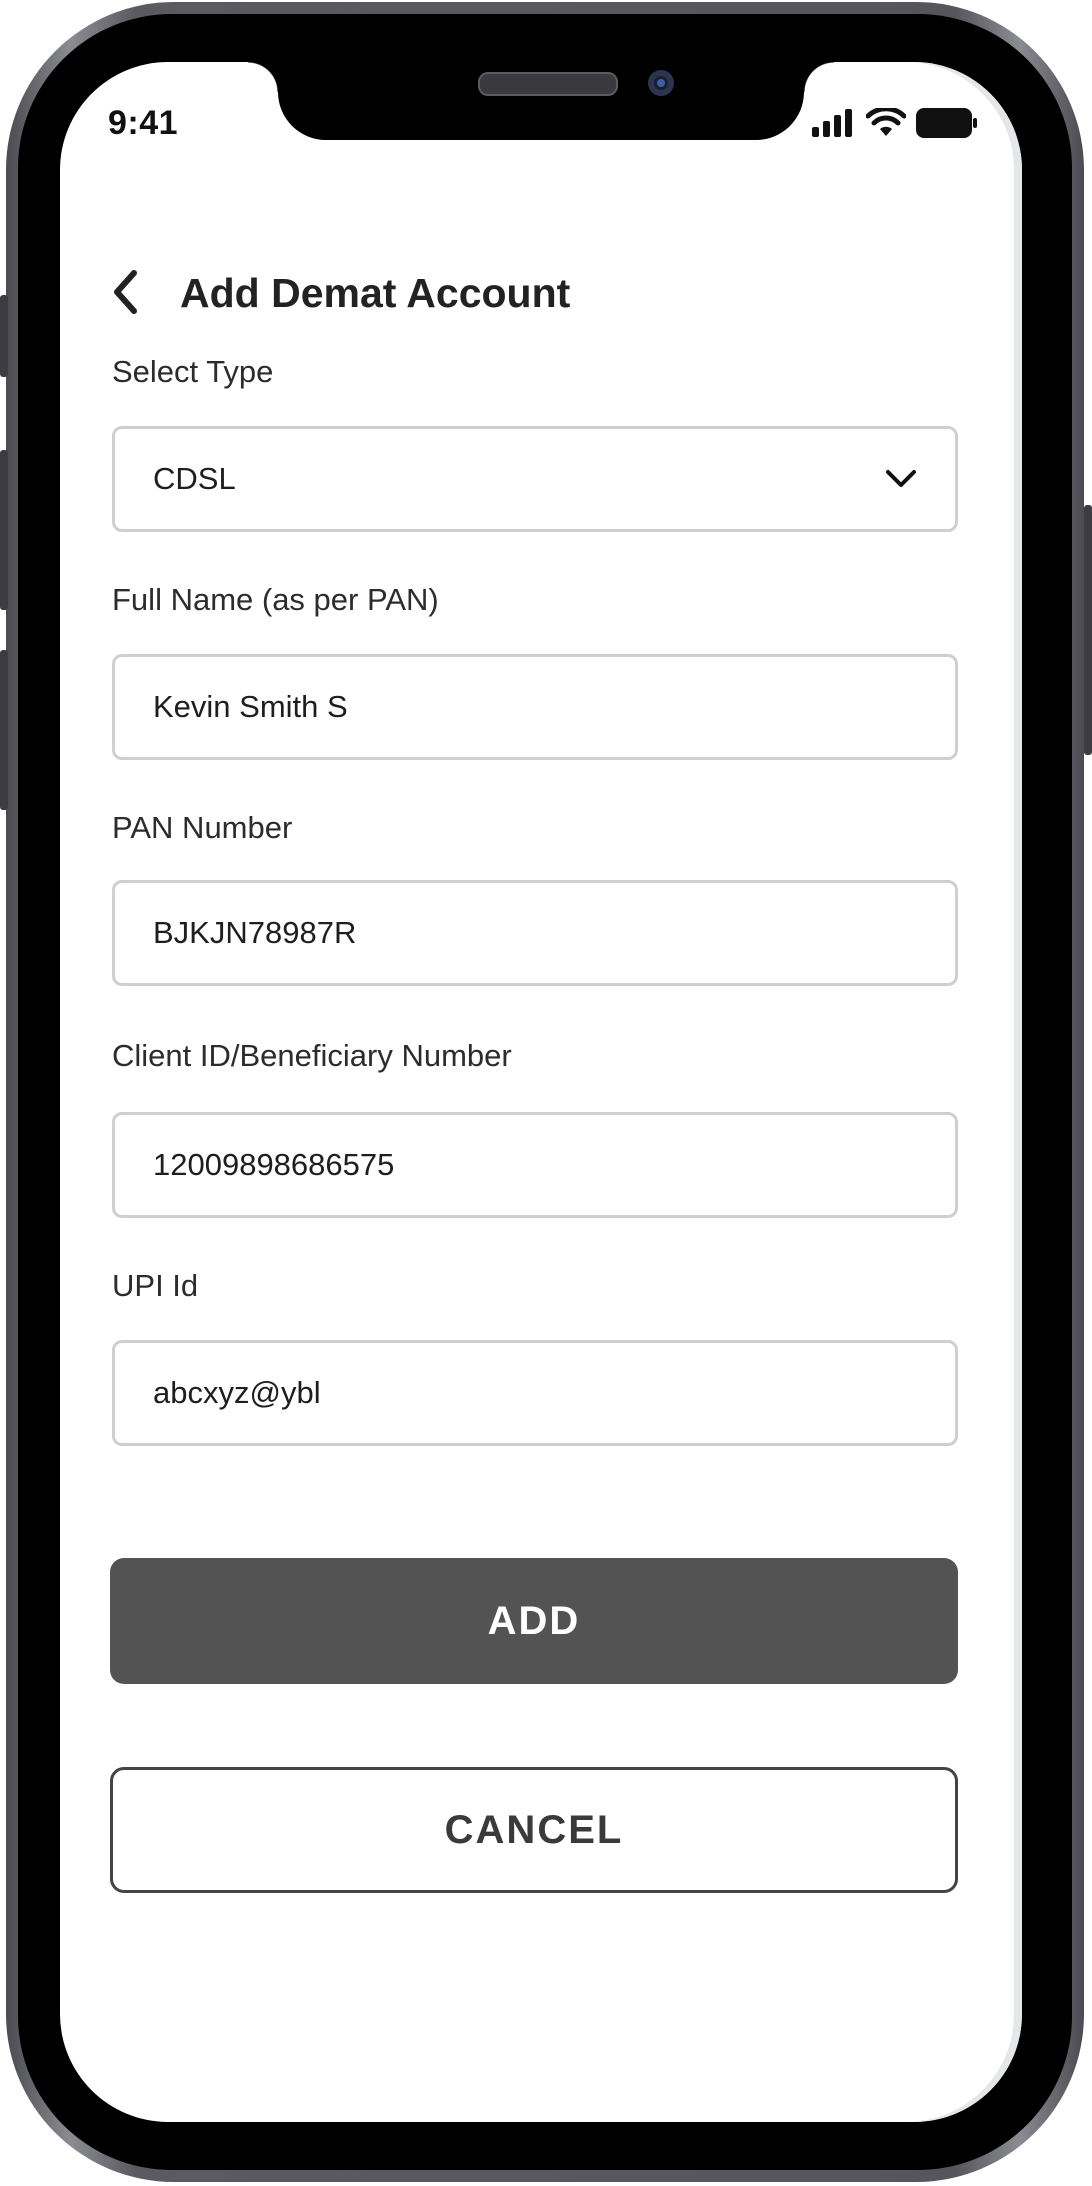 This screenshot has width=1092, height=2186. I want to click on mute-switch, so click(4, 336).